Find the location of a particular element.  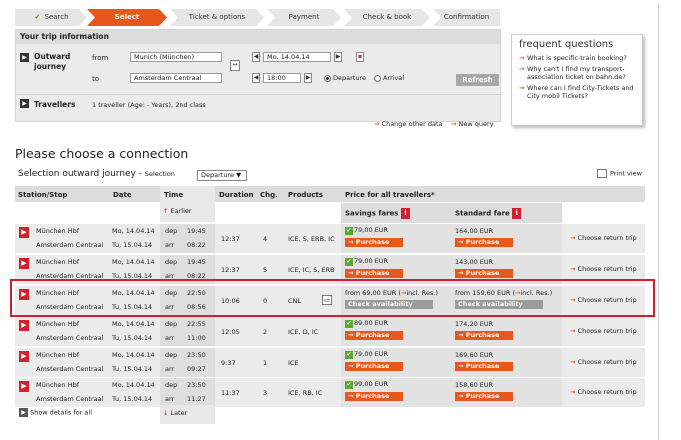

faq-item-label: What is specific-train booking? is located at coordinates (577, 58).